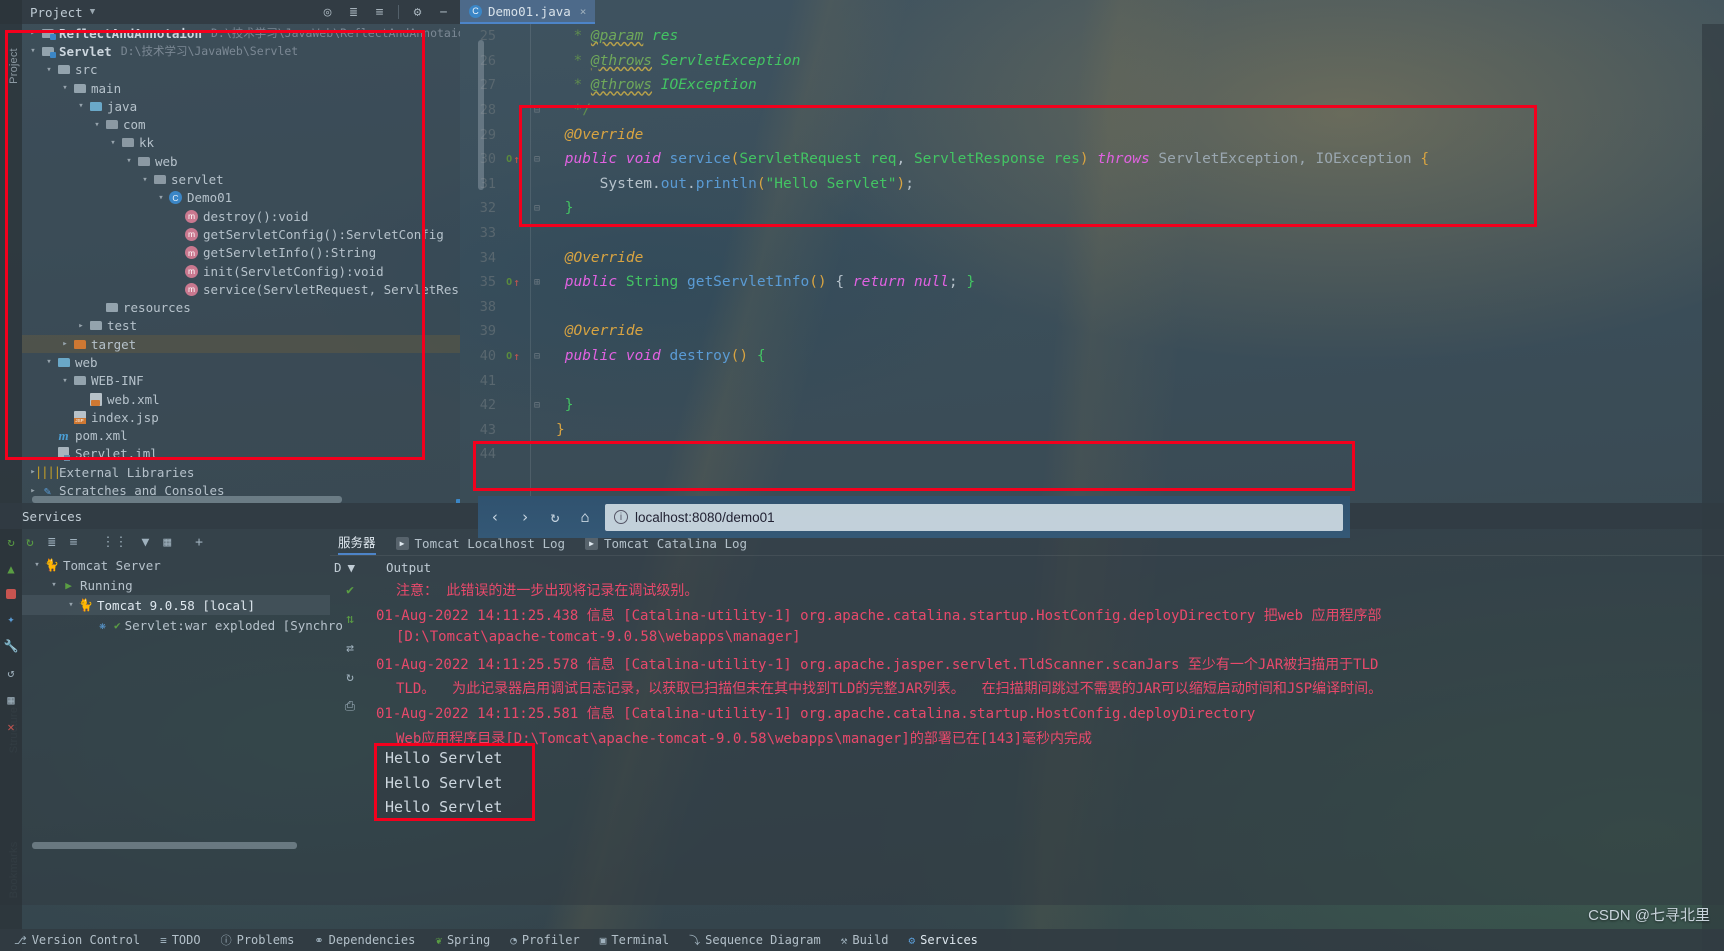 The width and height of the screenshot is (1724, 951). Describe the element at coordinates (974, 517) in the screenshot. I see `url-input: i localhost:8080/demo01` at that location.